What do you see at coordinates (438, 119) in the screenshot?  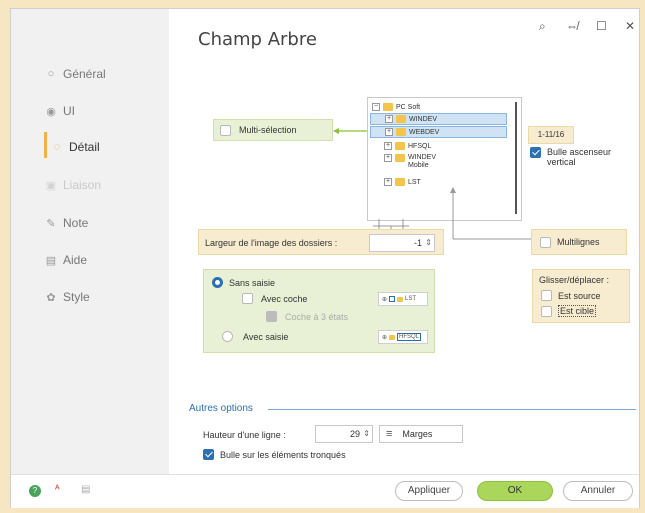 I see `tree-item: + WINDEV` at bounding box center [438, 119].